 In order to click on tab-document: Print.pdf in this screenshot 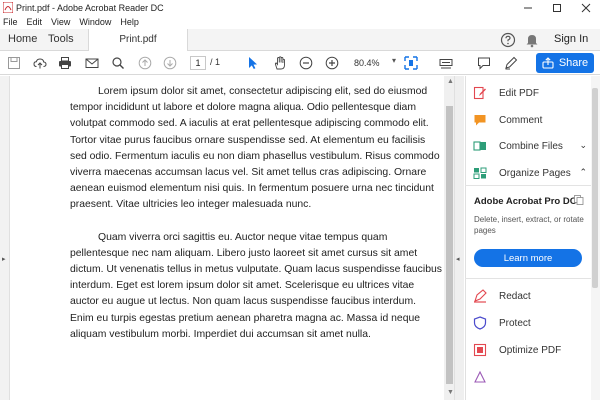, I will do `click(138, 40)`.